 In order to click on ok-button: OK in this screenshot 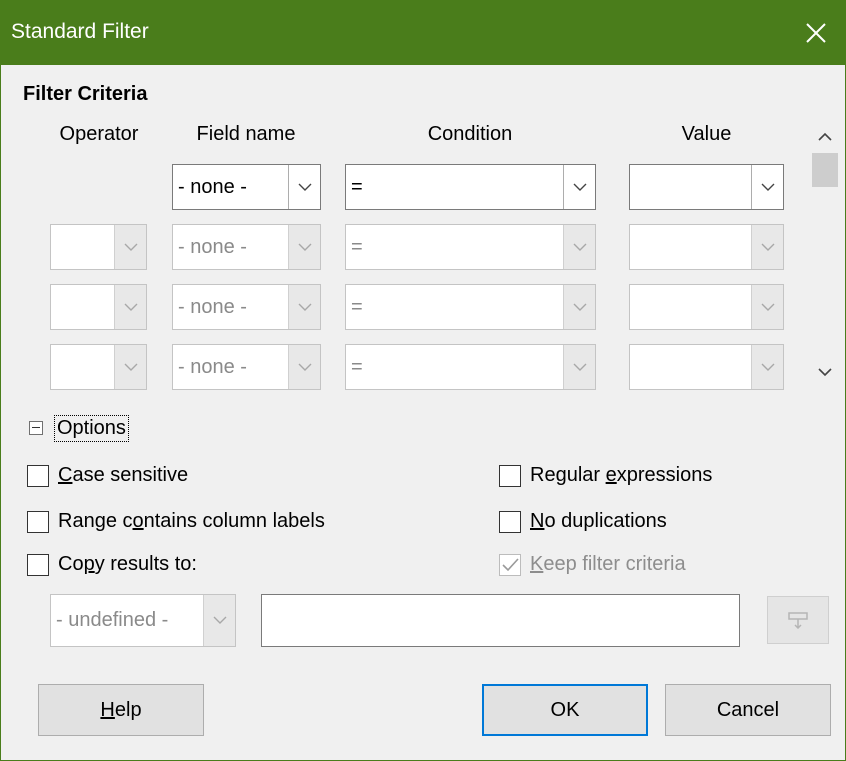, I will do `click(565, 710)`.